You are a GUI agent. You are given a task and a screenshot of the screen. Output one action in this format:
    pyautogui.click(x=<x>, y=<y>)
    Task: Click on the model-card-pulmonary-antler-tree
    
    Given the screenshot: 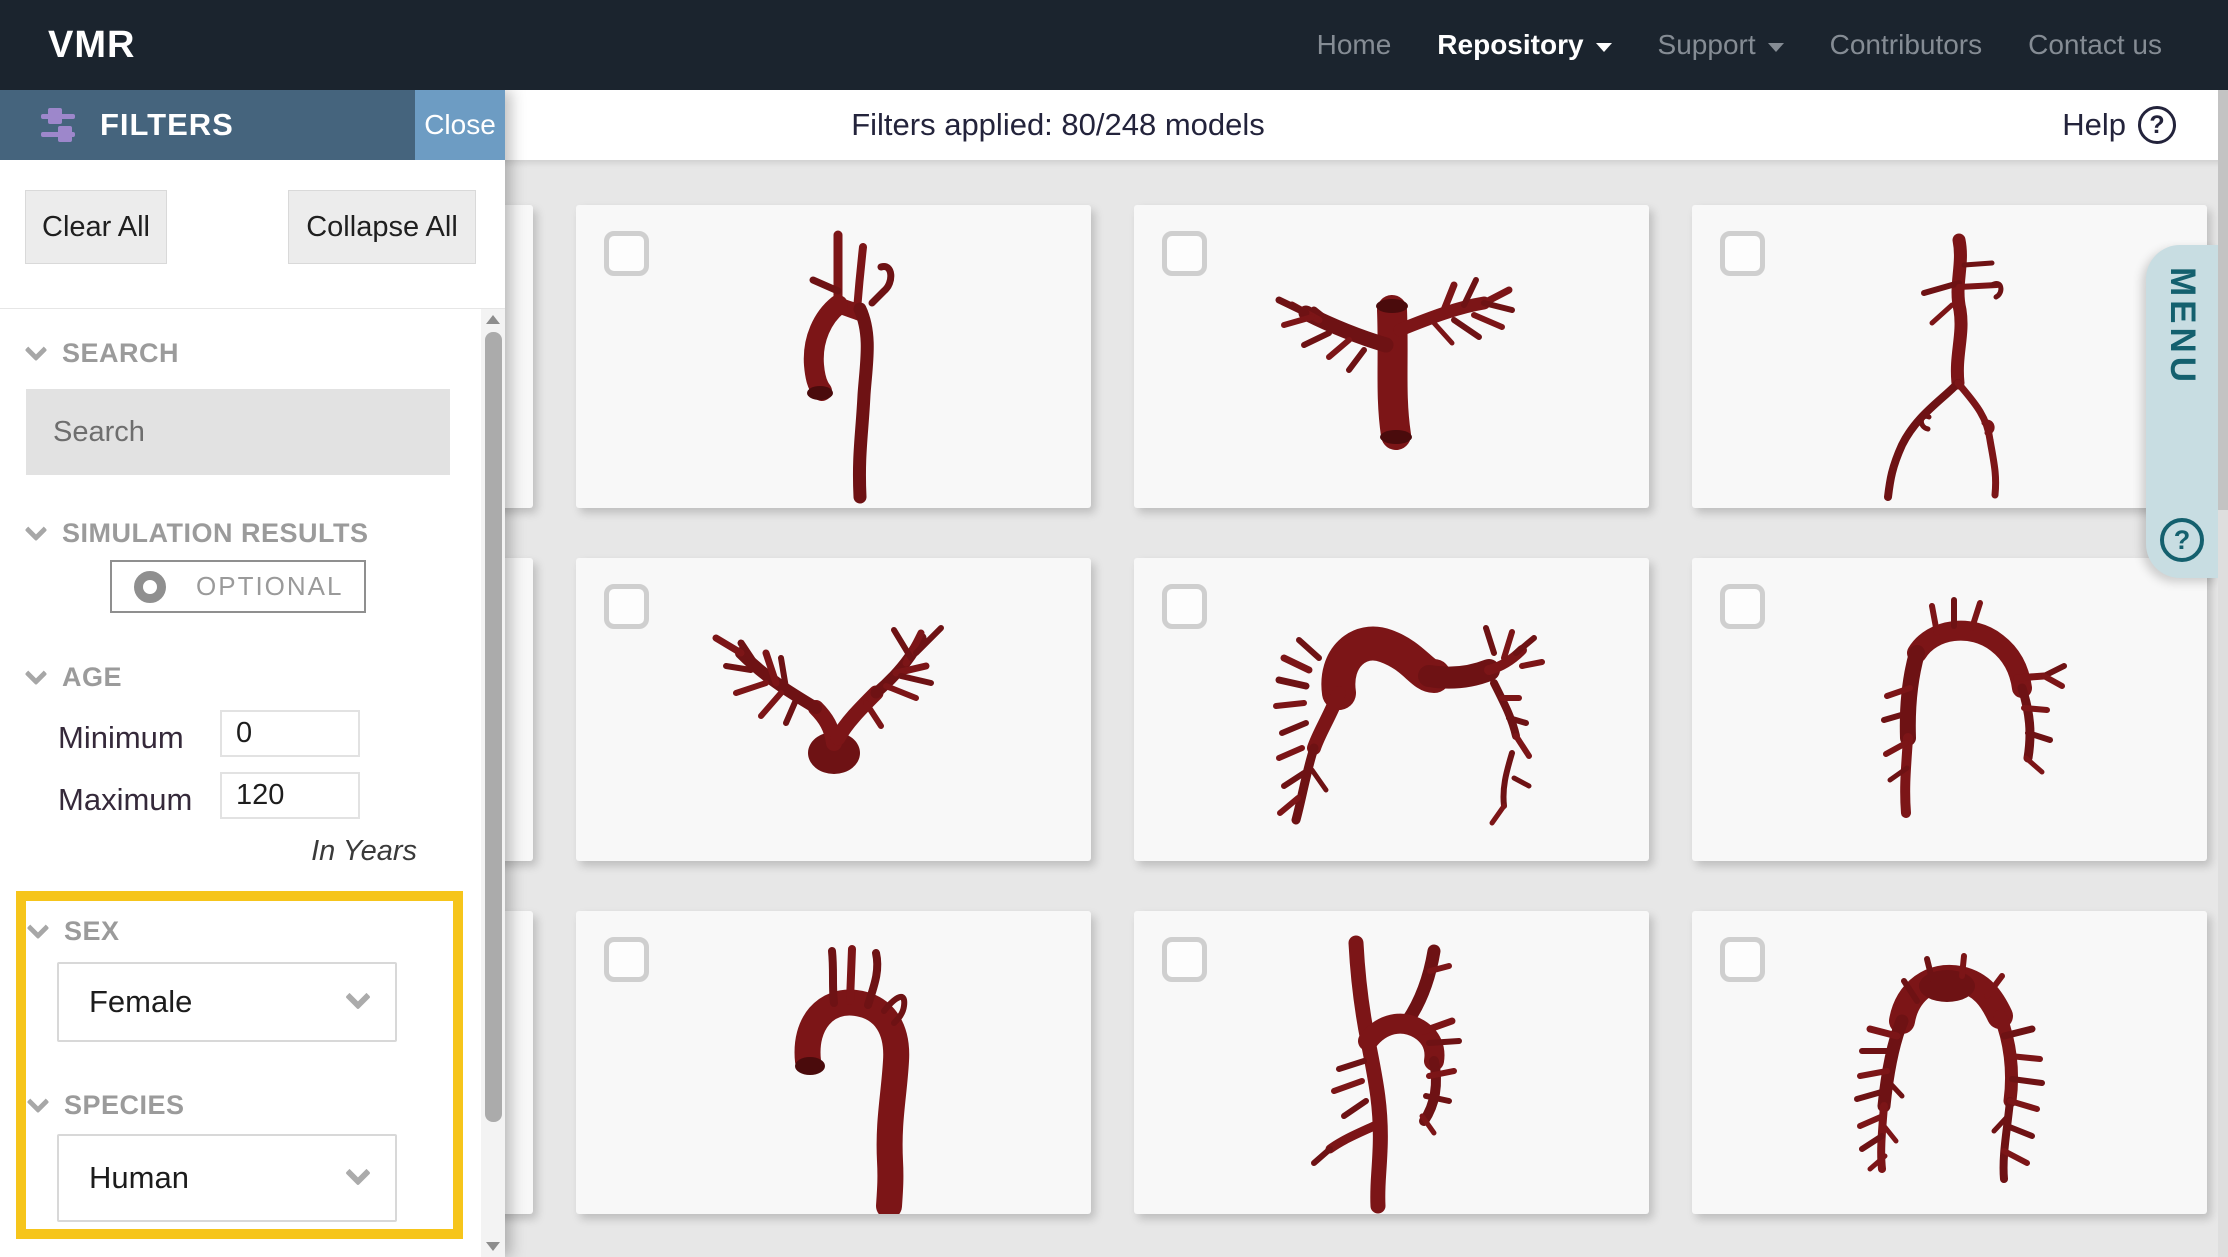 What is the action you would take?
    pyautogui.click(x=833, y=709)
    